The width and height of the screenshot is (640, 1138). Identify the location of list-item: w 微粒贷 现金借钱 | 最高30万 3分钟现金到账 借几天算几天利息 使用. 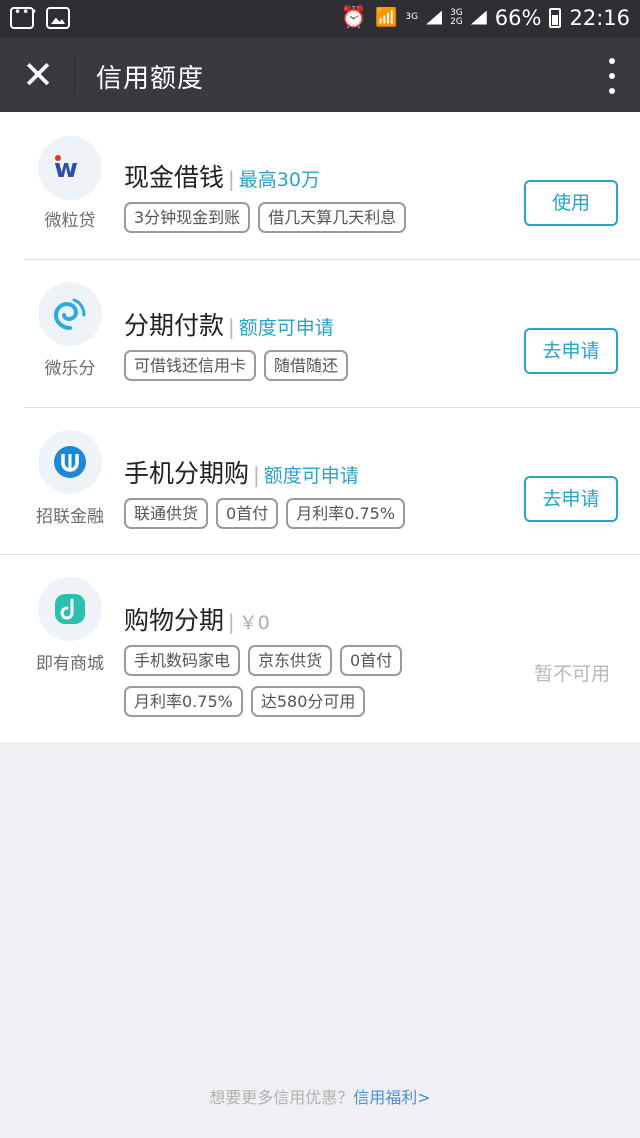
(320, 185).